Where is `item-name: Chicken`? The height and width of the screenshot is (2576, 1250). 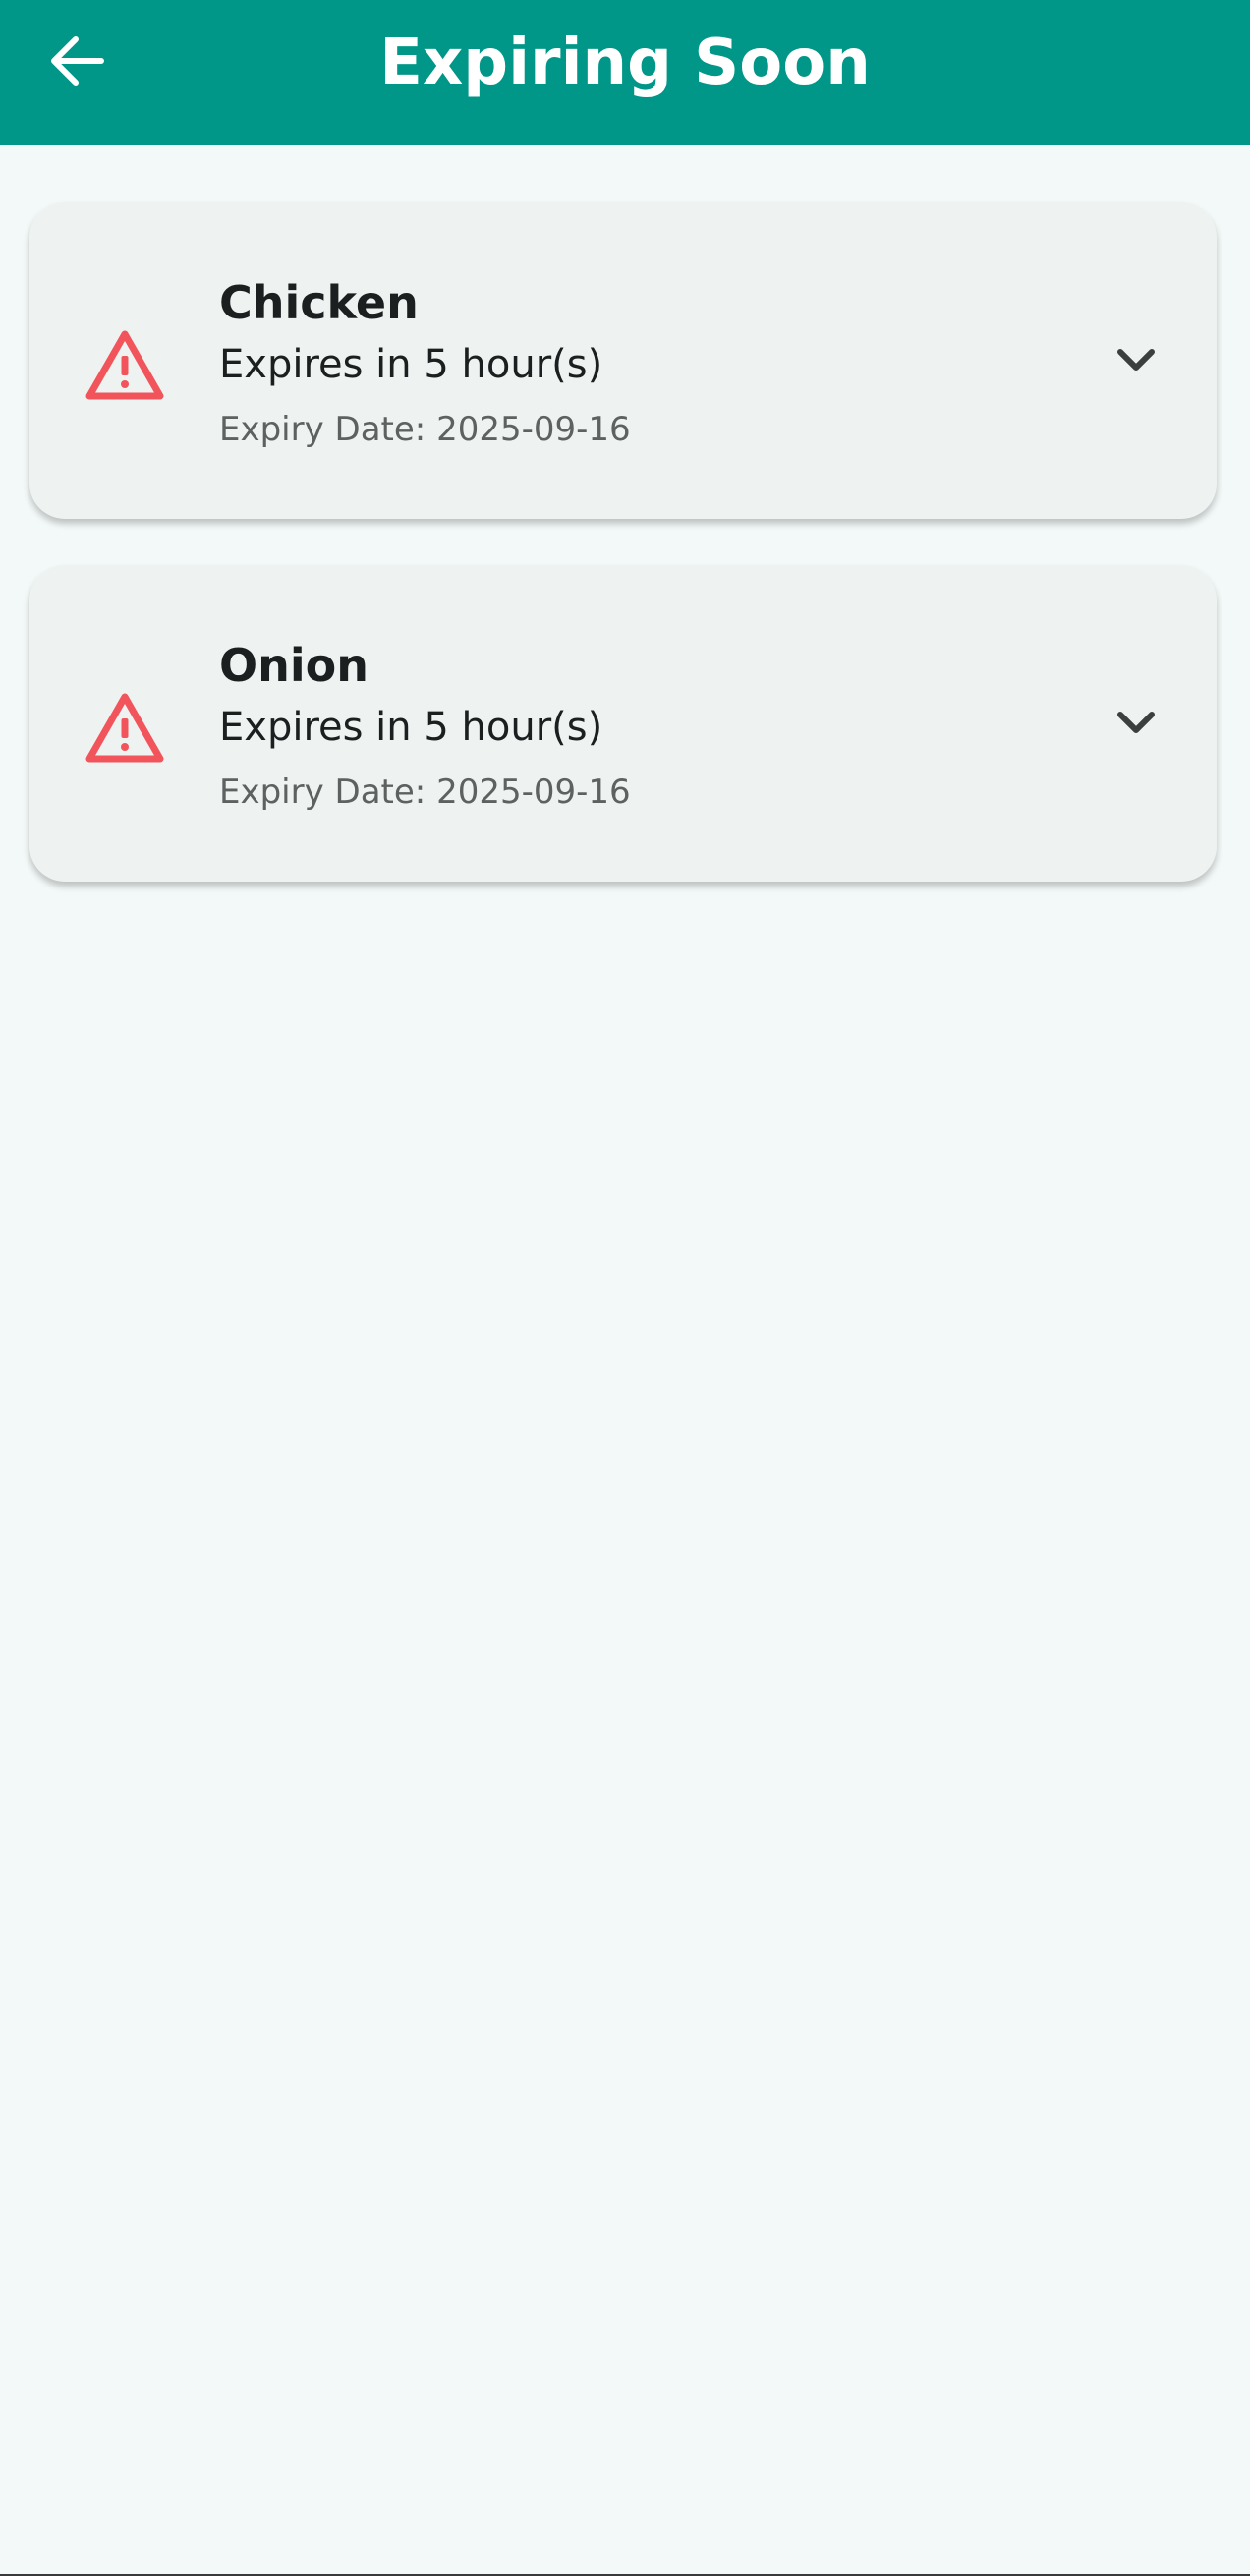
item-name: Chicken is located at coordinates (319, 303).